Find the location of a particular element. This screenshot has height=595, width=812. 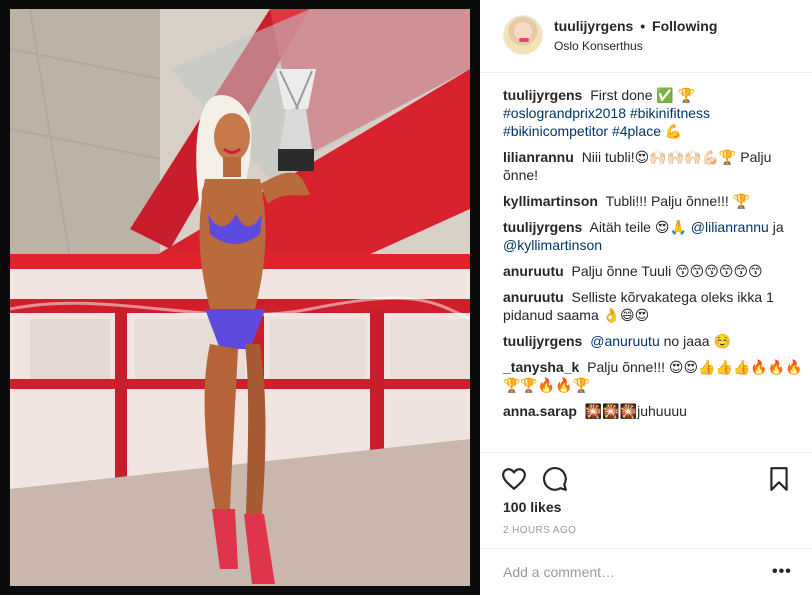

comment-text: ja is located at coordinates (778, 227).